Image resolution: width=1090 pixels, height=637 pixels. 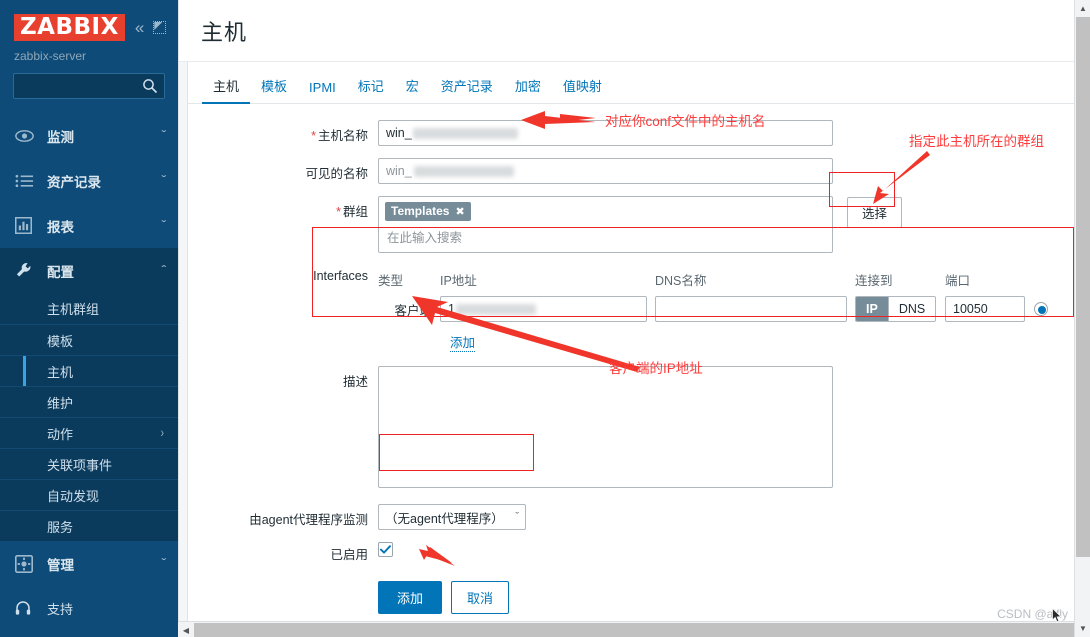 What do you see at coordinates (74, 182) in the screenshot?
I see `sidebar-item-label: 资产记录` at bounding box center [74, 182].